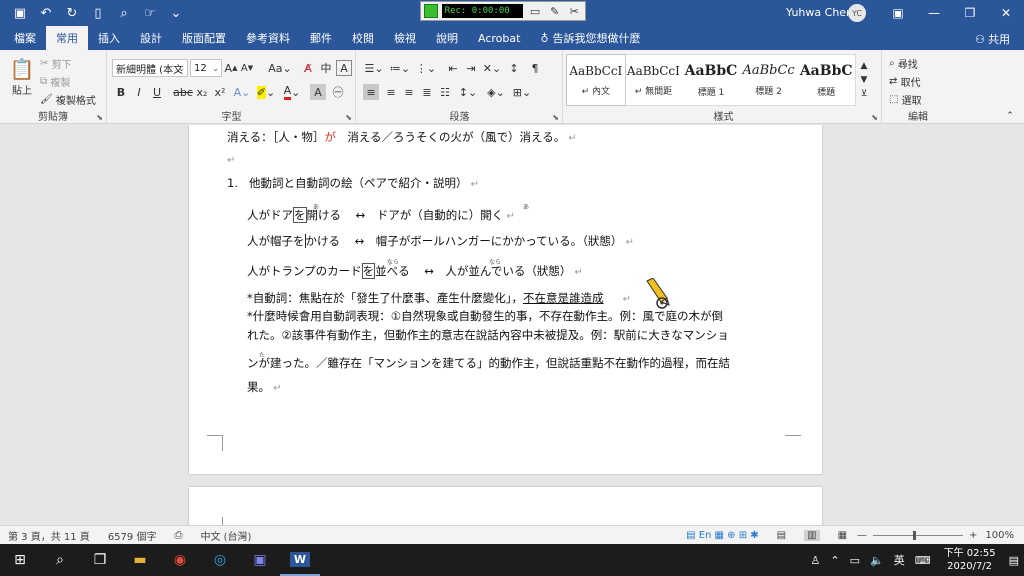 The image size is (1024, 576). Describe the element at coordinates (292, 92) in the screenshot. I see `font-color-icon: A ⌄` at that location.